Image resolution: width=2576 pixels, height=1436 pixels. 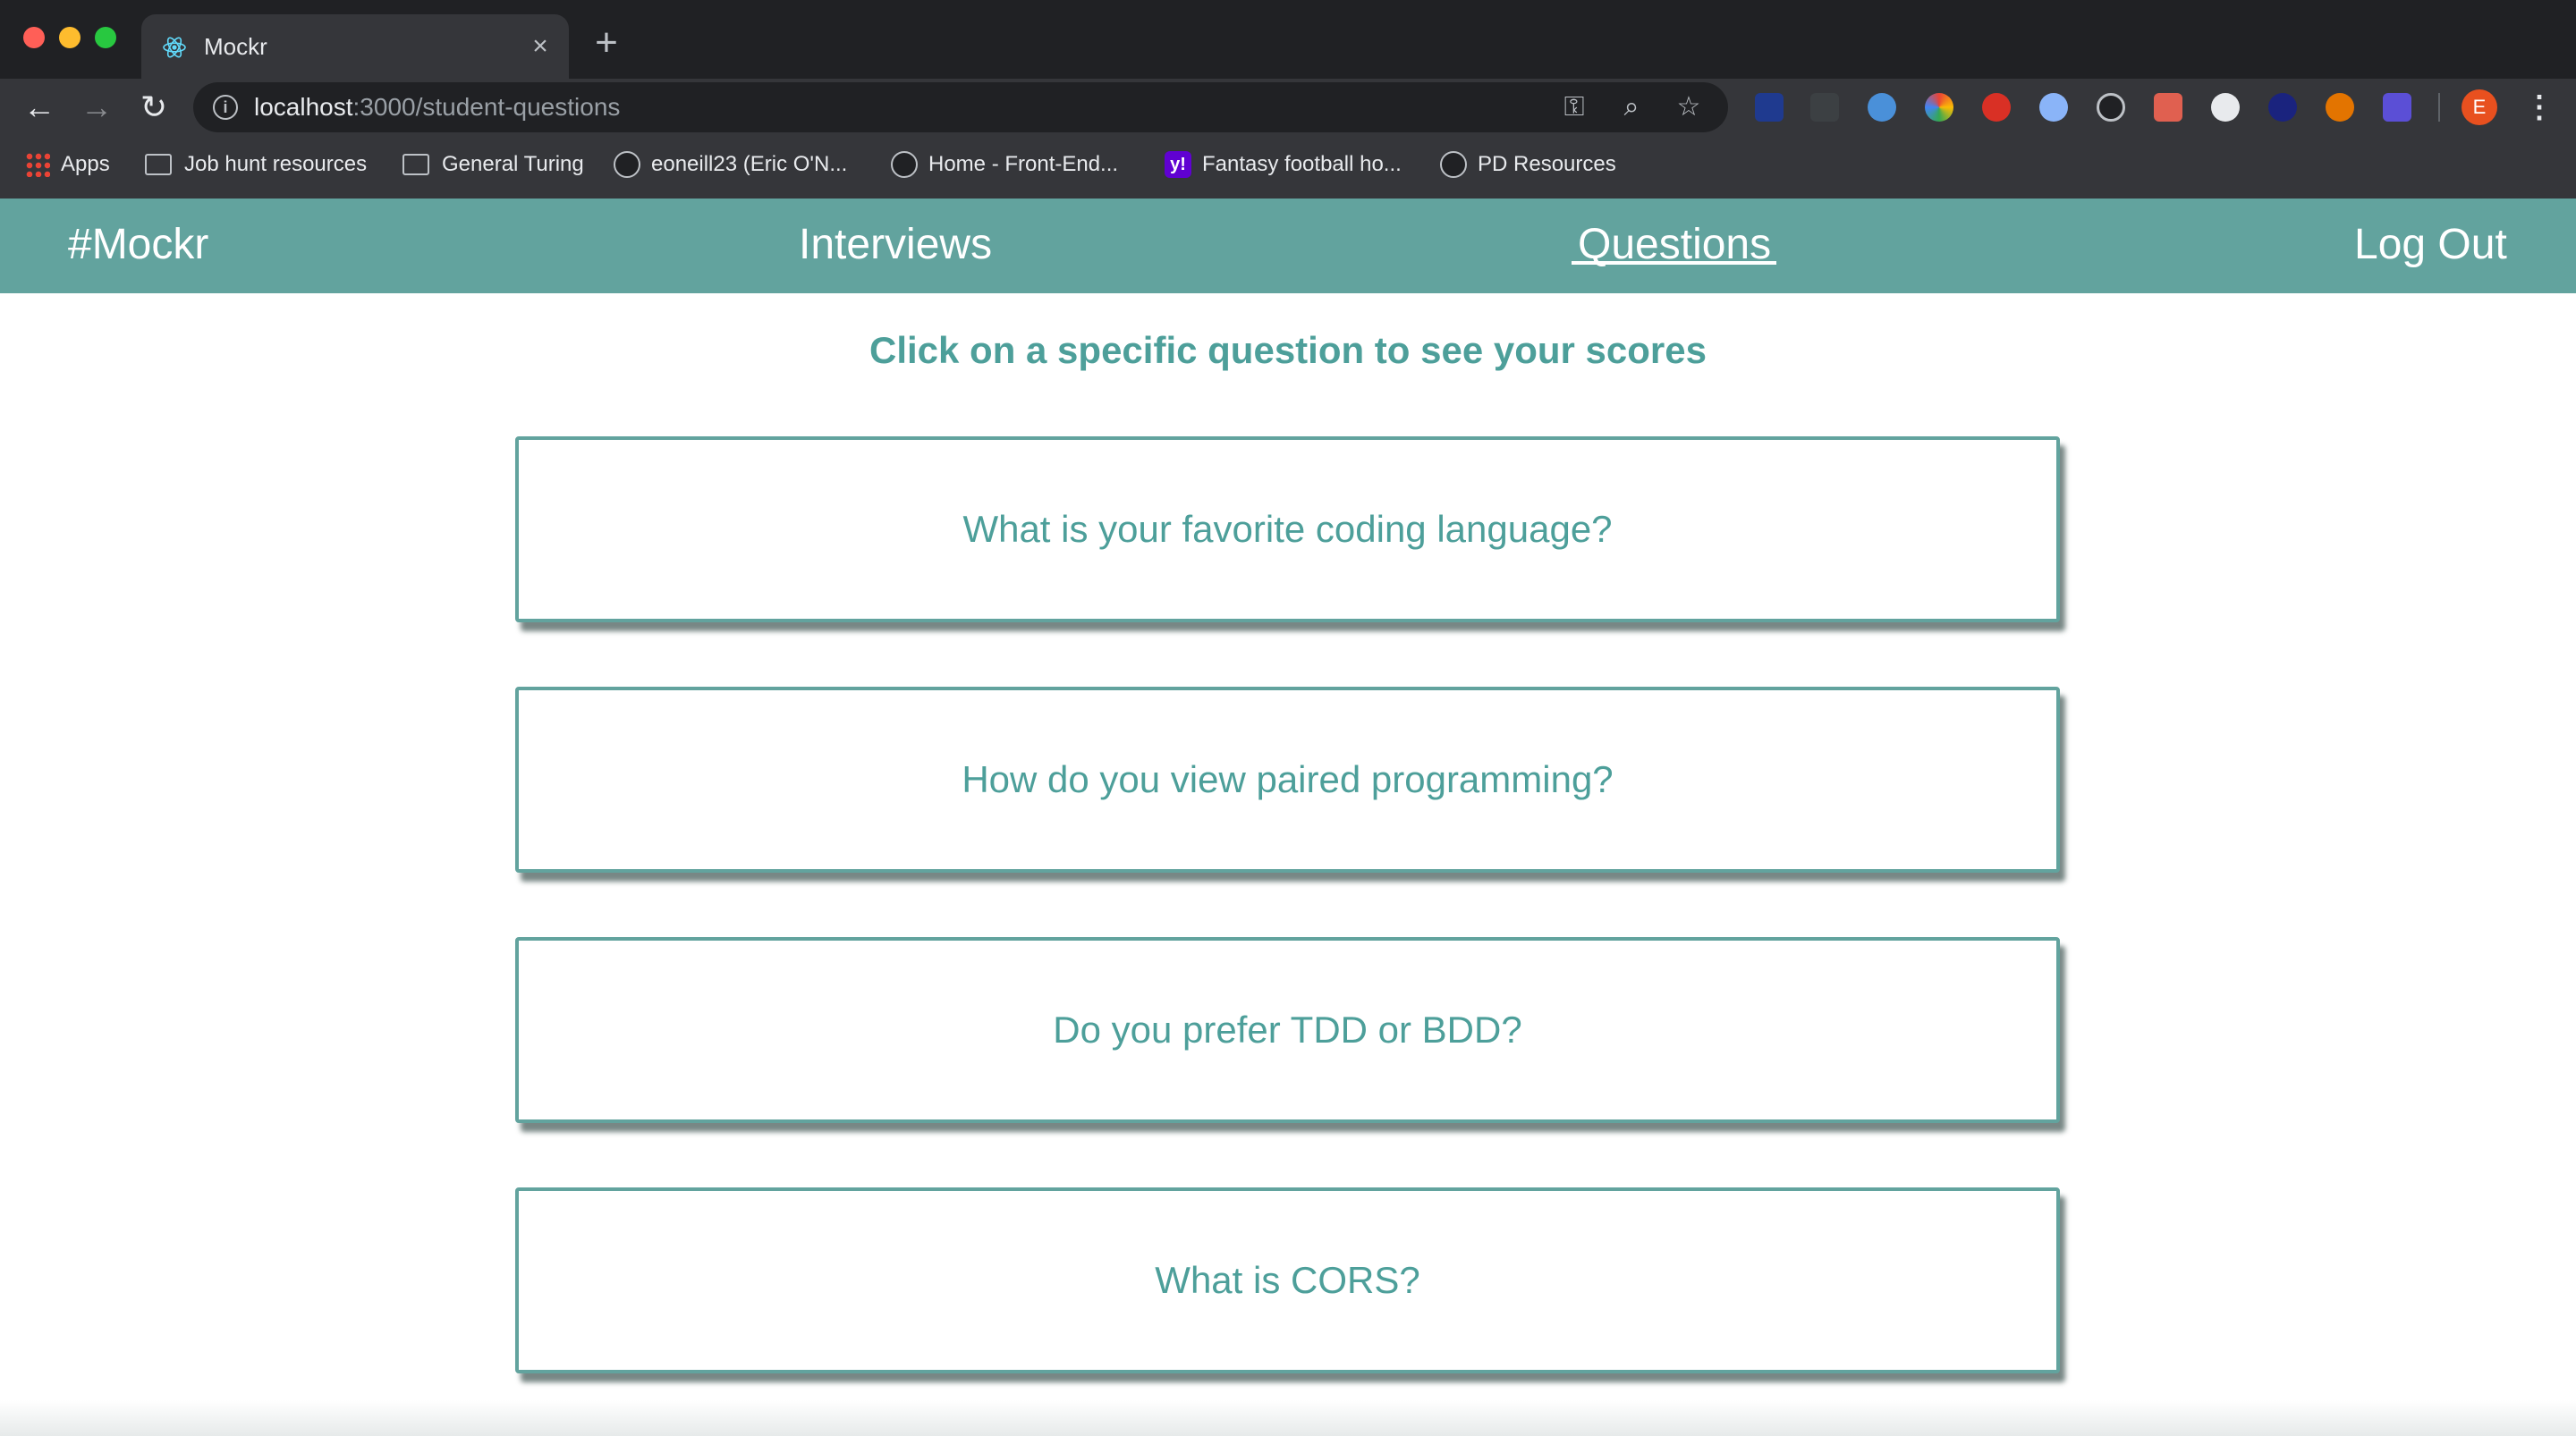 What do you see at coordinates (39, 107) in the screenshot?
I see `back-arrow-icon: ←` at bounding box center [39, 107].